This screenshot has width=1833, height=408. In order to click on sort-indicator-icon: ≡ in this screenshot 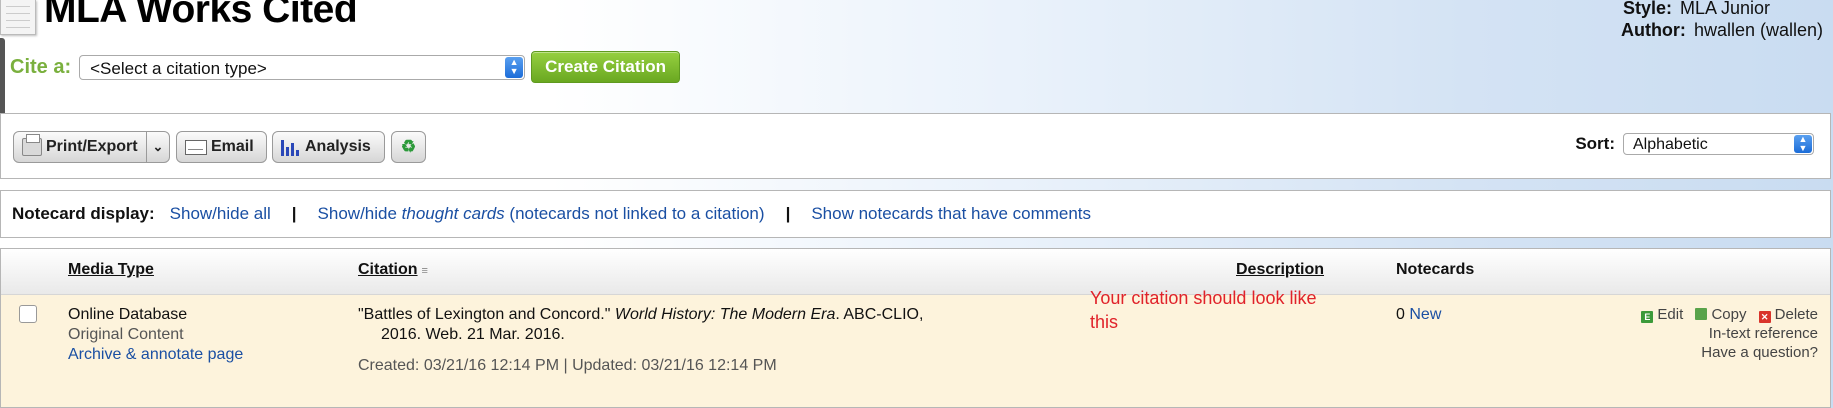, I will do `click(424, 271)`.